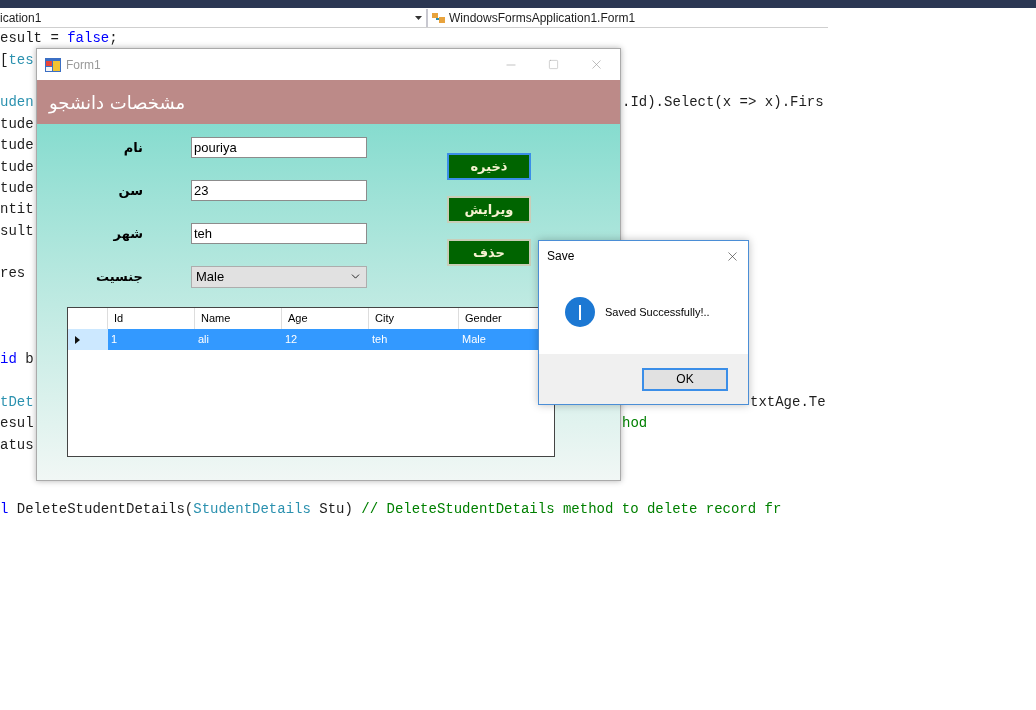  I want to click on gender-dropdown: Male, so click(279, 276).